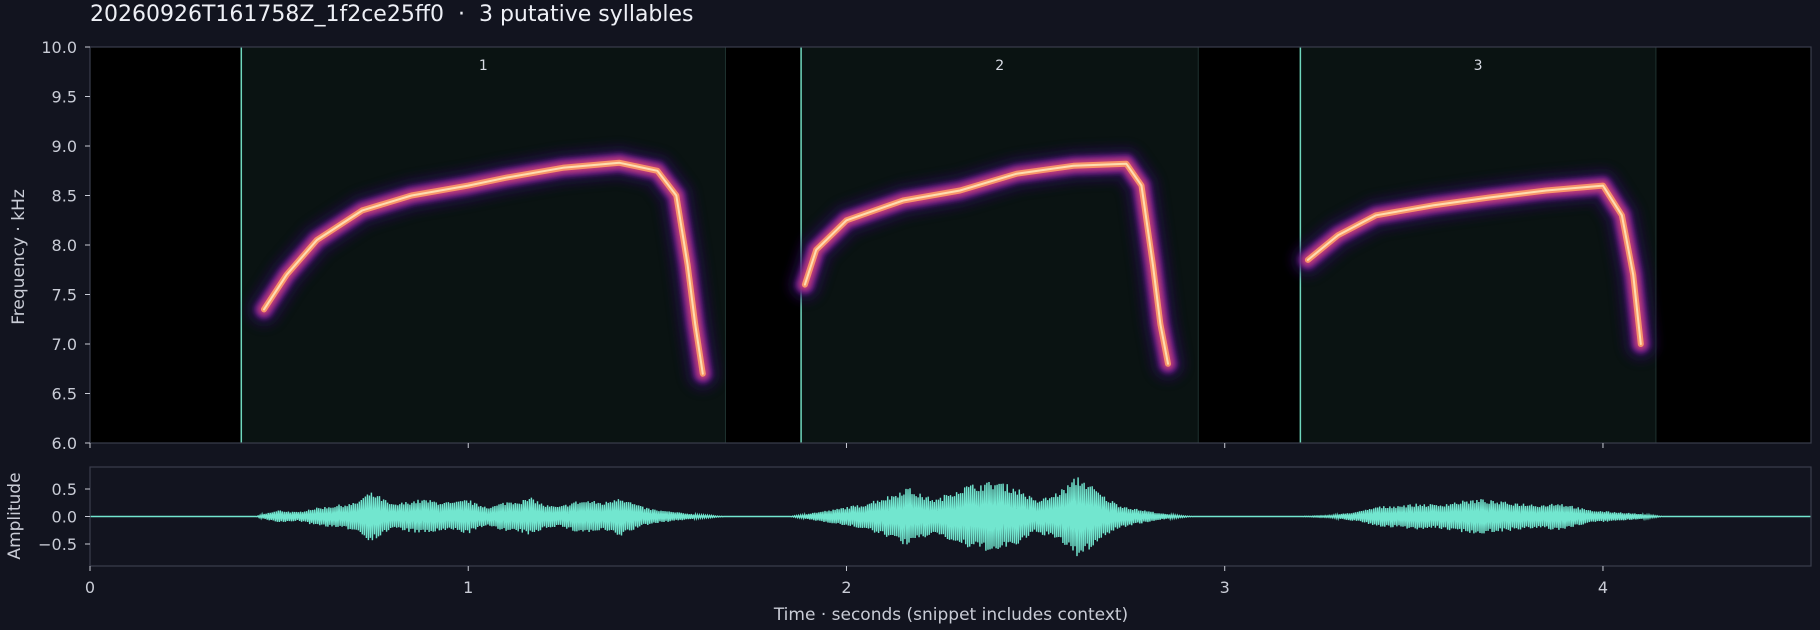 This screenshot has height=630, width=1820. Describe the element at coordinates (64, 146) in the screenshot. I see `spectrogram-y-tick-label: 9.0` at that location.